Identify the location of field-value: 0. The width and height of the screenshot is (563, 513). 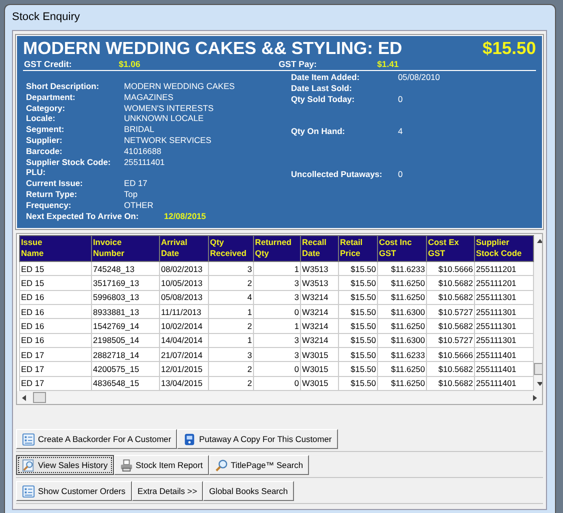
(400, 99).